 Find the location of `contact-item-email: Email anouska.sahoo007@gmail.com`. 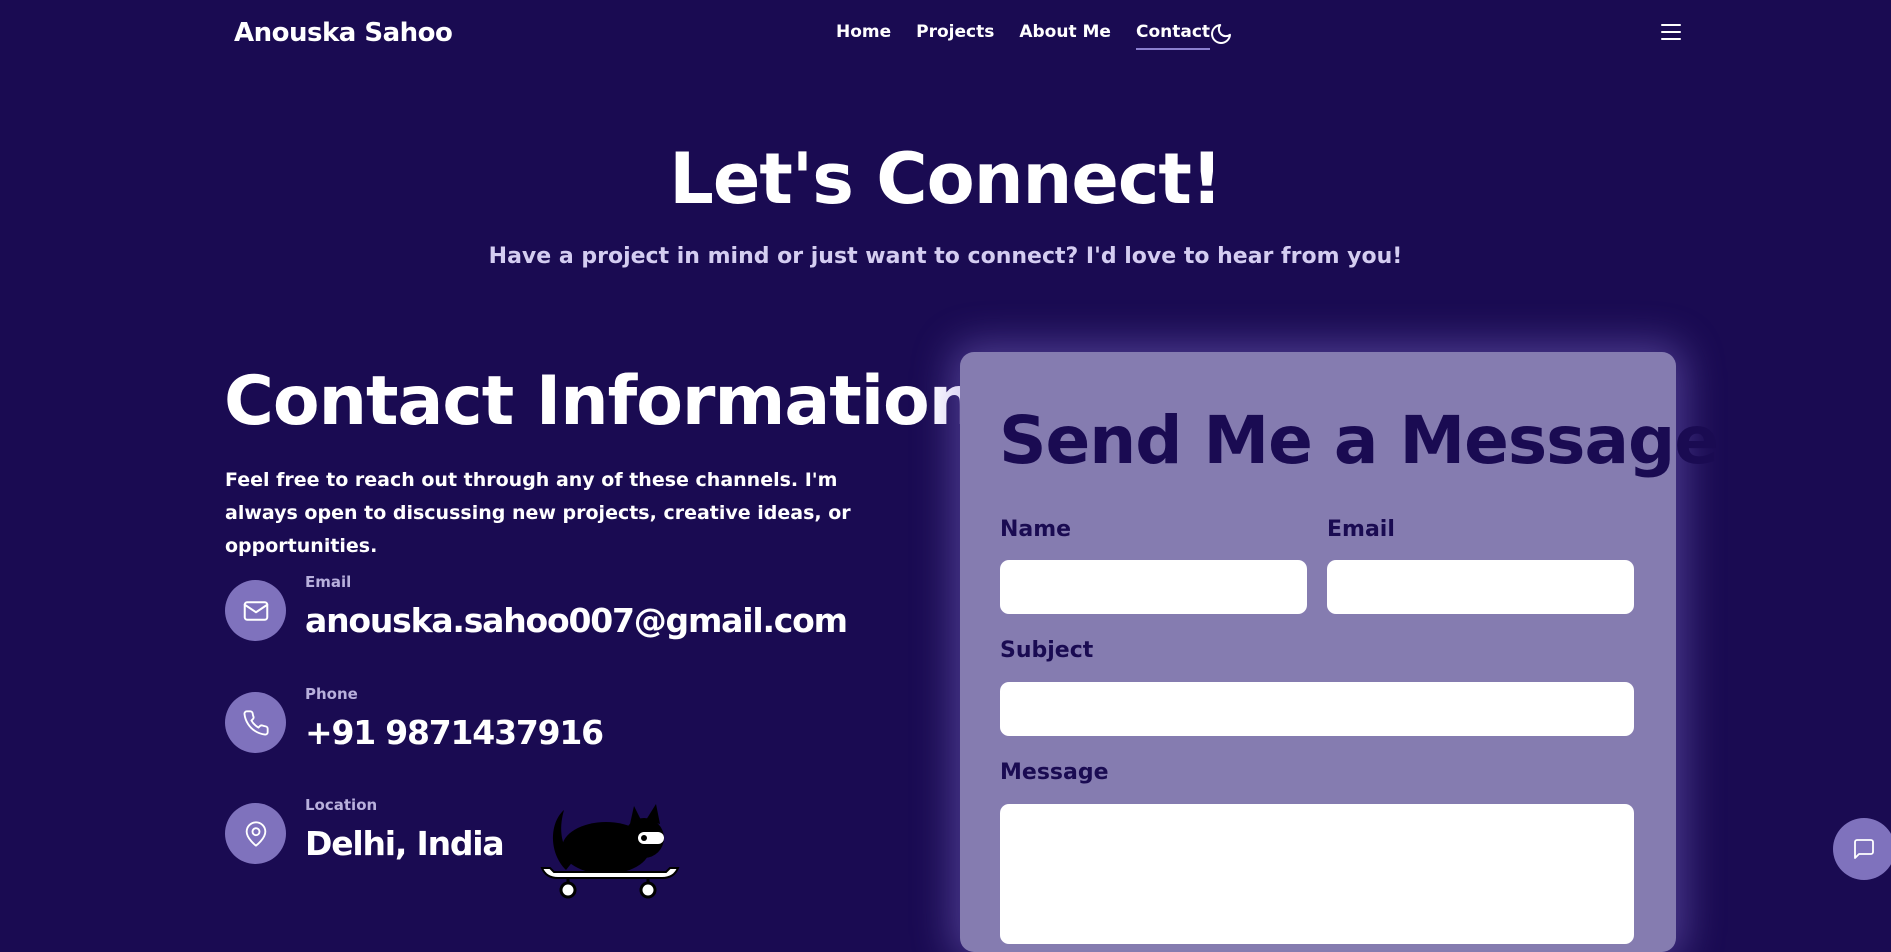

contact-item-email: Email anouska.sahoo007@gmail.com is located at coordinates (536, 616).